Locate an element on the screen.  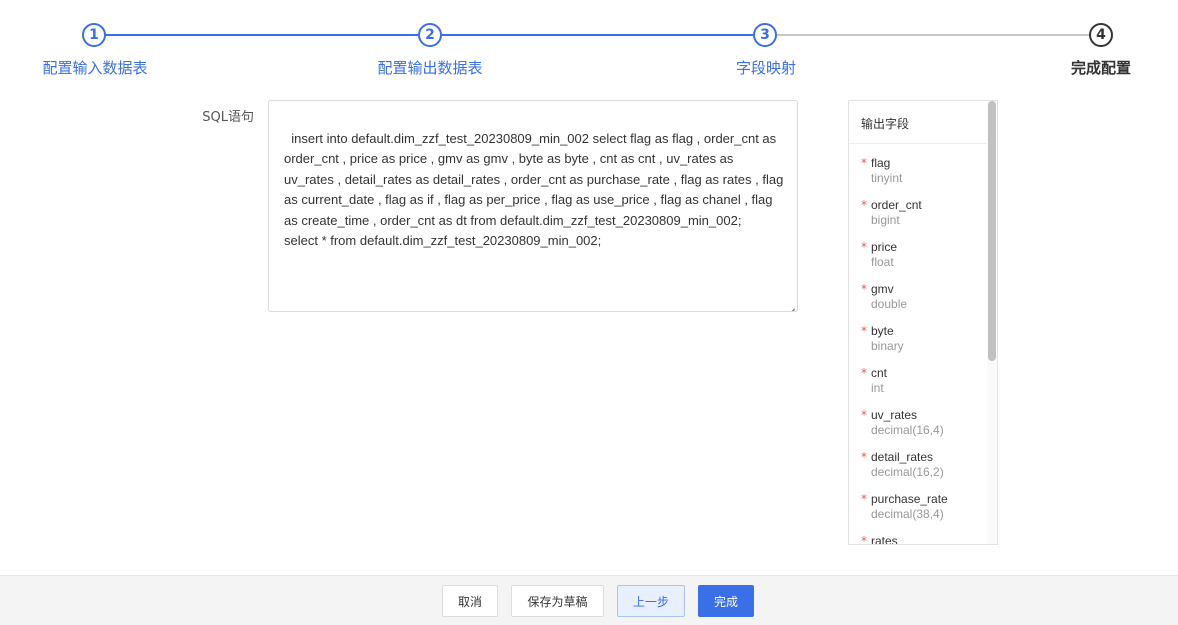
field-item: * detail_rates decimal(16,2) is located at coordinates (929, 471).